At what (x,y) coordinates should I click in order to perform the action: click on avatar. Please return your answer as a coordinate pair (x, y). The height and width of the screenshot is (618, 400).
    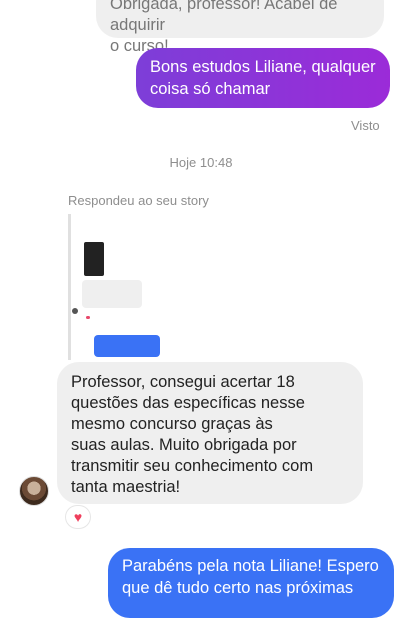
    Looking at the image, I should click on (34, 491).